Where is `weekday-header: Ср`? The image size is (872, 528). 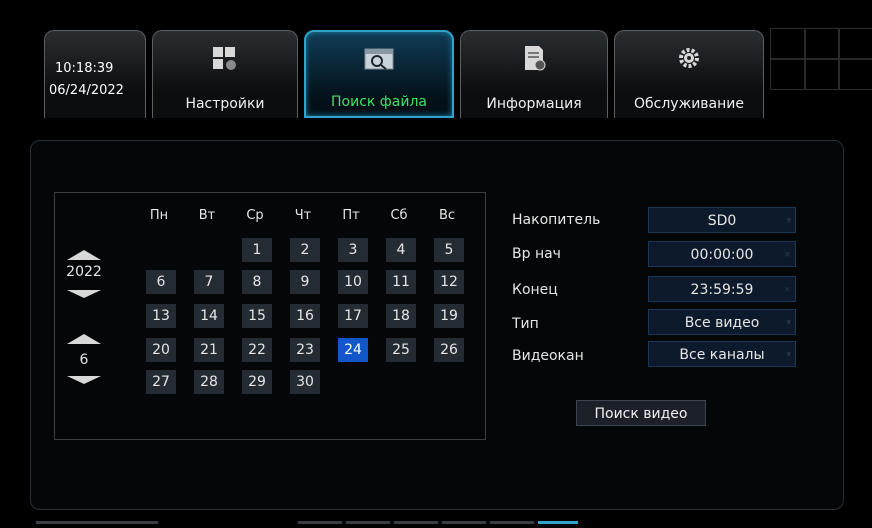
weekday-header: Ср is located at coordinates (255, 215).